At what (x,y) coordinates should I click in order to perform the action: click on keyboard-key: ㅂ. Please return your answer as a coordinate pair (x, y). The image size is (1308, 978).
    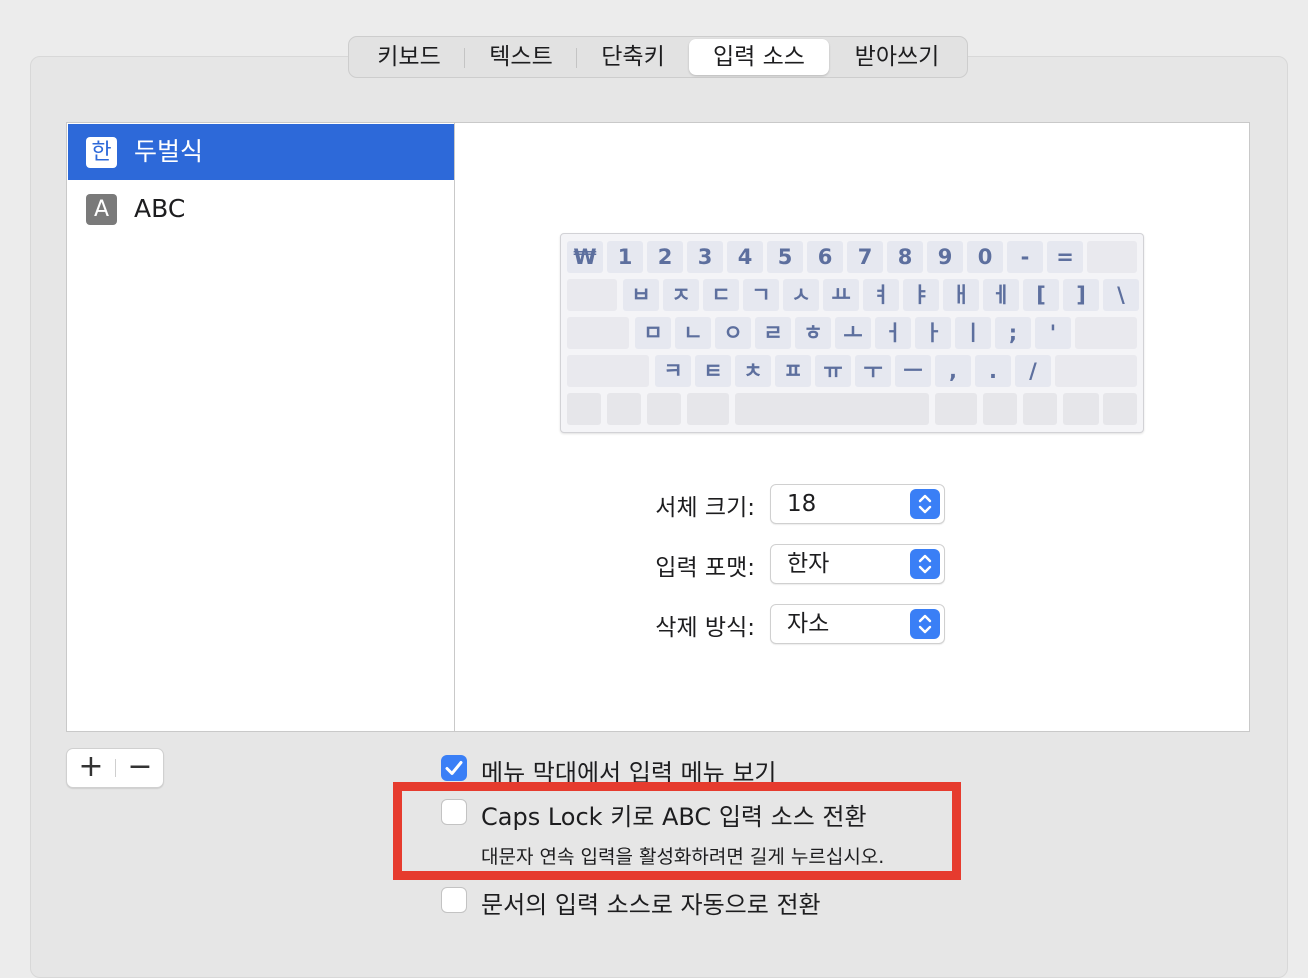
    Looking at the image, I should click on (641, 295).